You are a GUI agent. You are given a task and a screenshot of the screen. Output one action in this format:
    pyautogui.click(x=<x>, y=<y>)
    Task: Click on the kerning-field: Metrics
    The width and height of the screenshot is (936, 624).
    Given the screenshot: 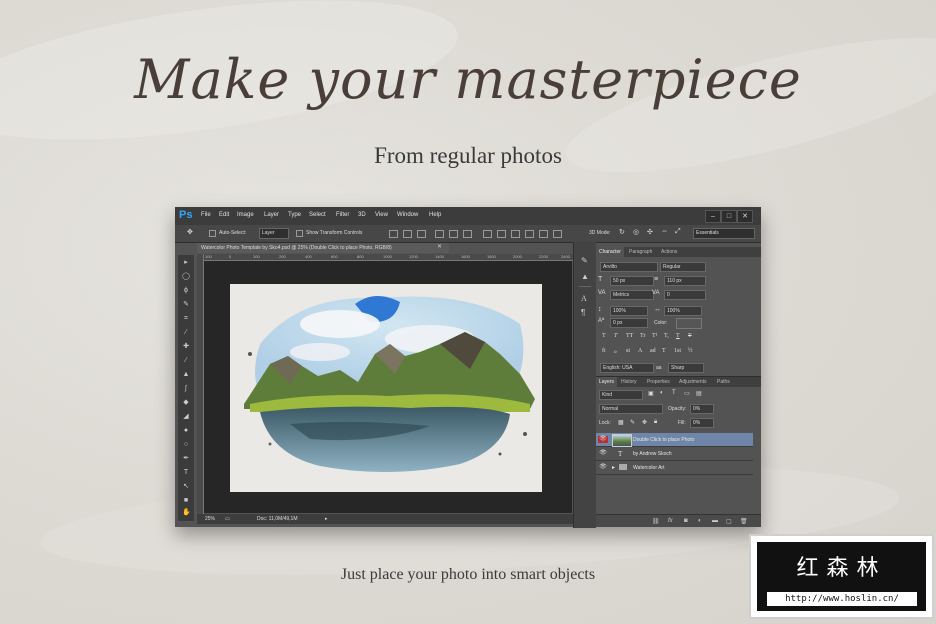 What is the action you would take?
    pyautogui.click(x=632, y=295)
    